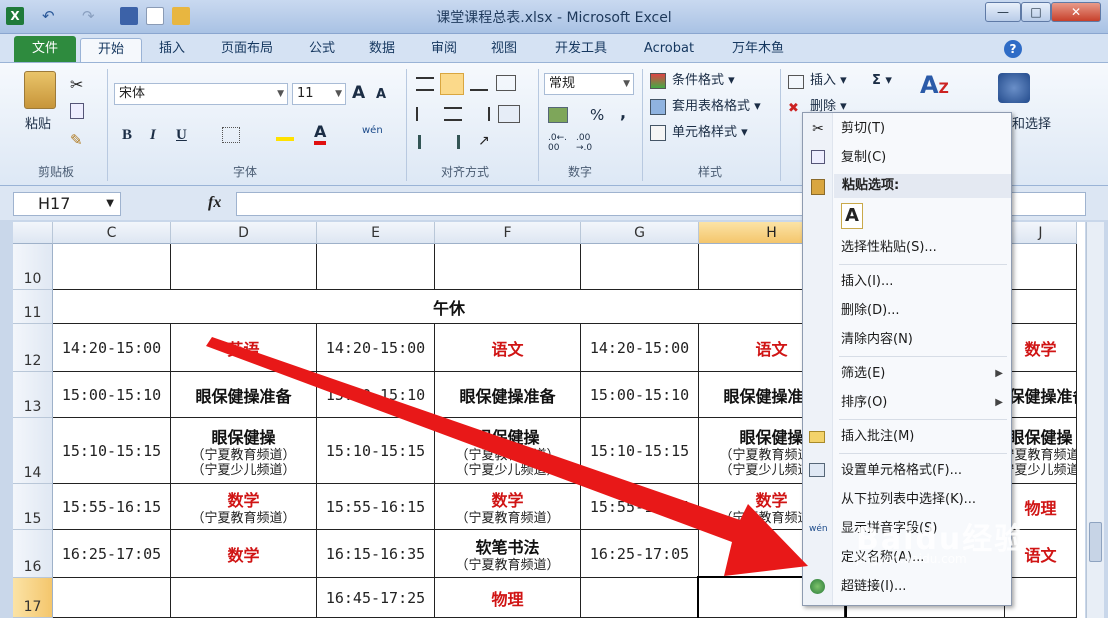 This screenshot has width=1108, height=618. Describe the element at coordinates (1013, 49) in the screenshot. I see `help-icon: ?` at that location.